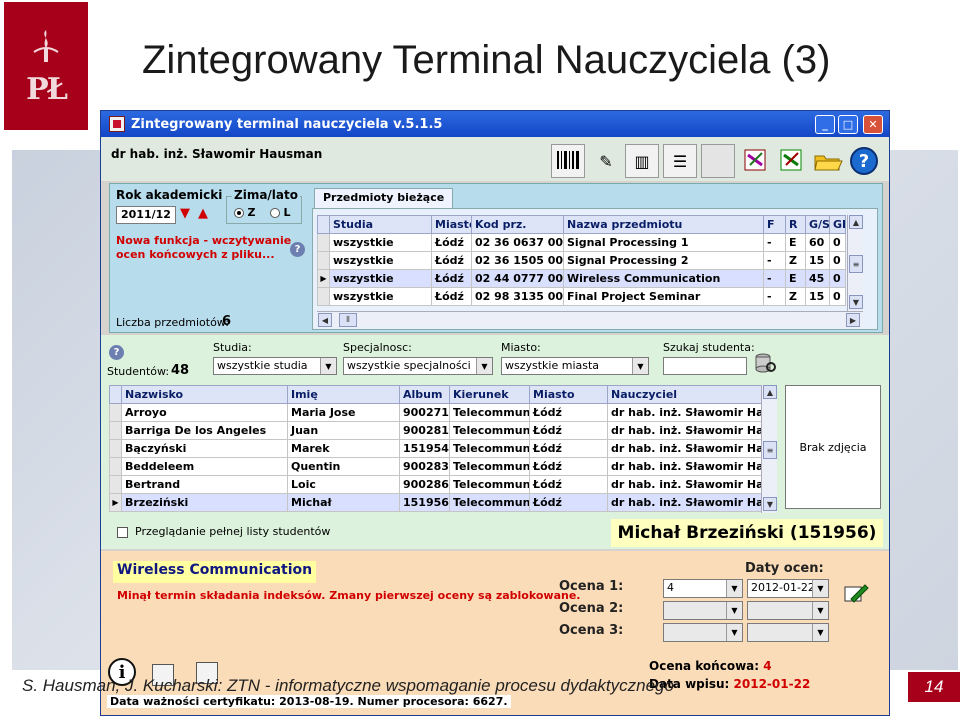 Image resolution: width=960 pixels, height=720 pixels. What do you see at coordinates (568, 161) in the screenshot?
I see `barcode-button` at bounding box center [568, 161].